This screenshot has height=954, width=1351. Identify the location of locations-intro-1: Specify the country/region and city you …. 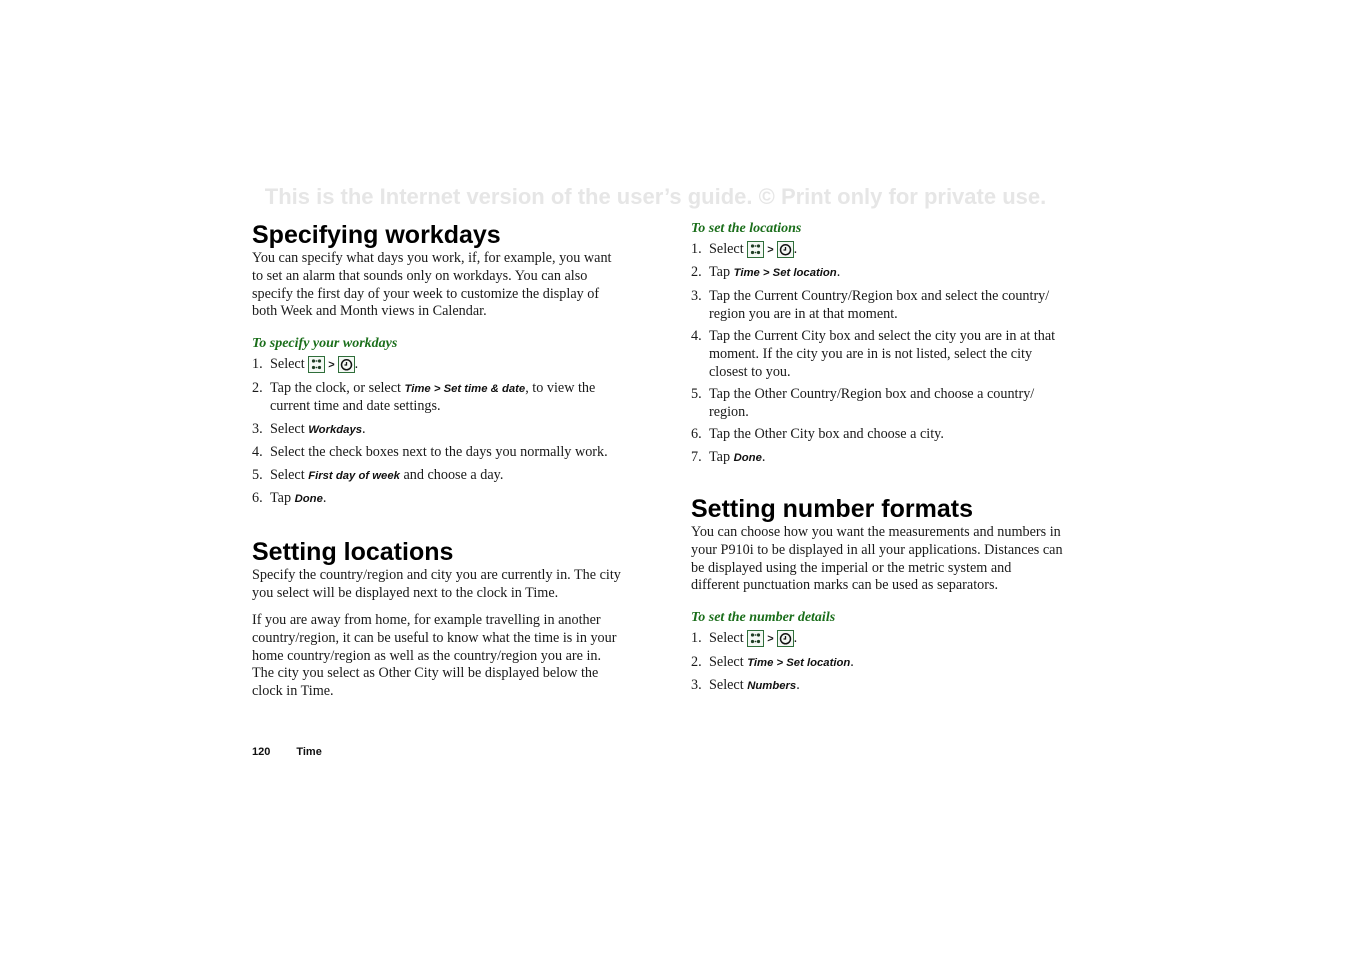
(436, 584).